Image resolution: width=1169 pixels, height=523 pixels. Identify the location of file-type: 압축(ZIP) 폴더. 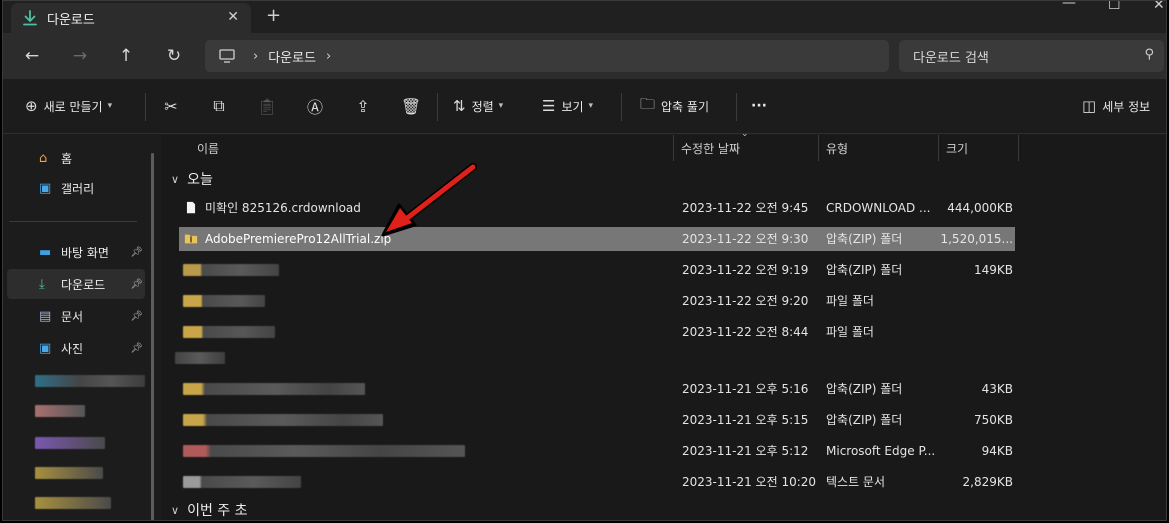
(864, 239).